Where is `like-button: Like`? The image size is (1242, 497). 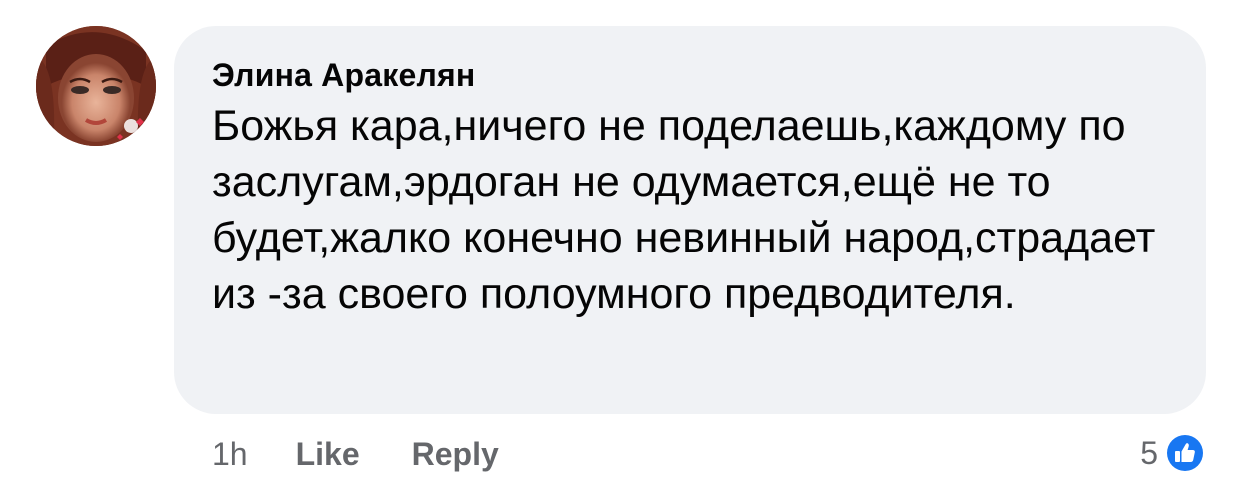
like-button: Like is located at coordinates (328, 454).